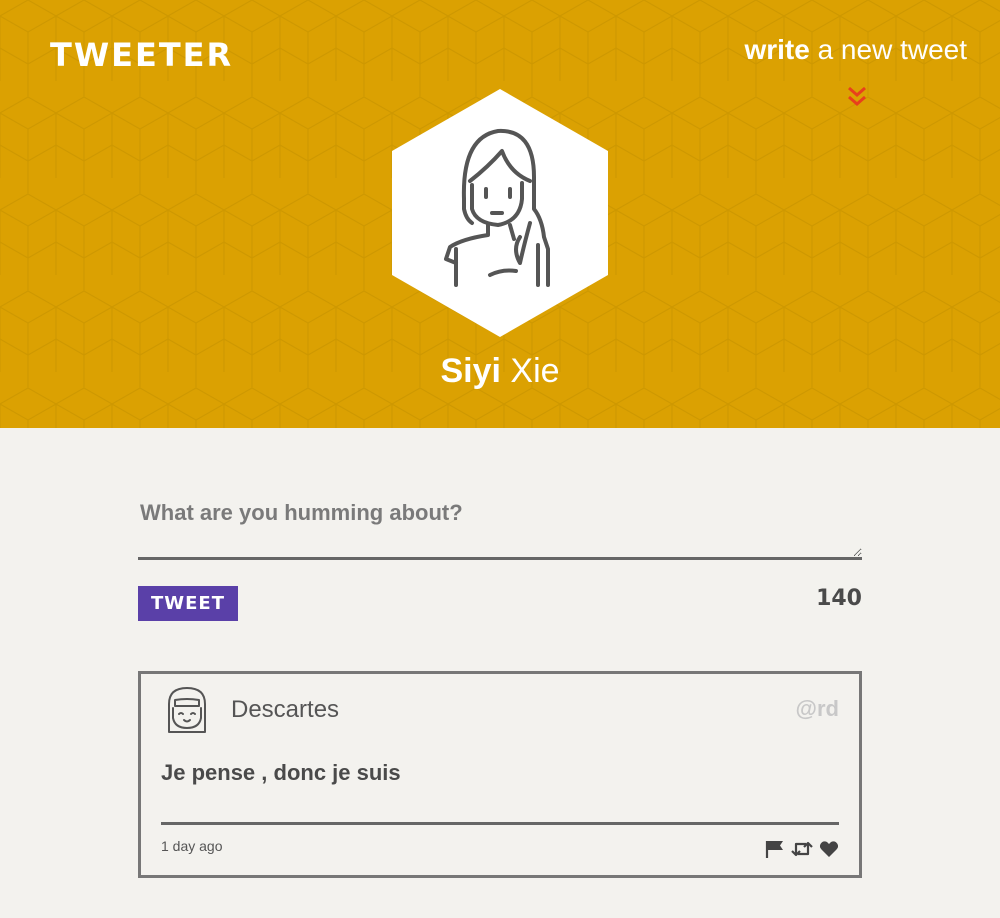 The image size is (1000, 918). I want to click on tweet-author: Descartes, so click(285, 710).